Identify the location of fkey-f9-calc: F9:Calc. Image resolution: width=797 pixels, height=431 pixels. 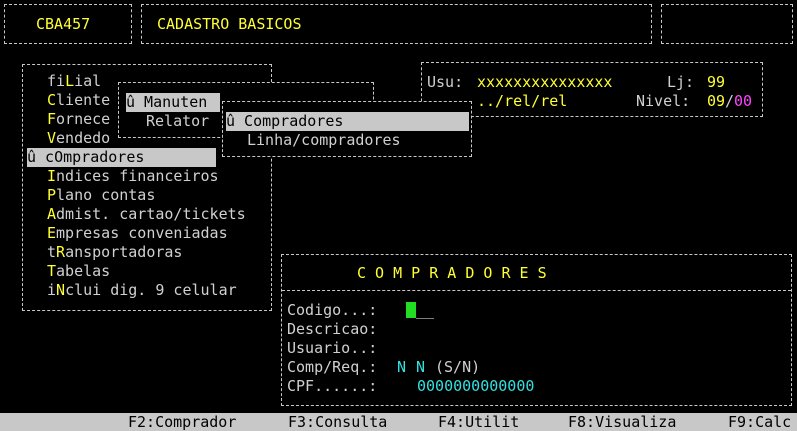
(759, 422).